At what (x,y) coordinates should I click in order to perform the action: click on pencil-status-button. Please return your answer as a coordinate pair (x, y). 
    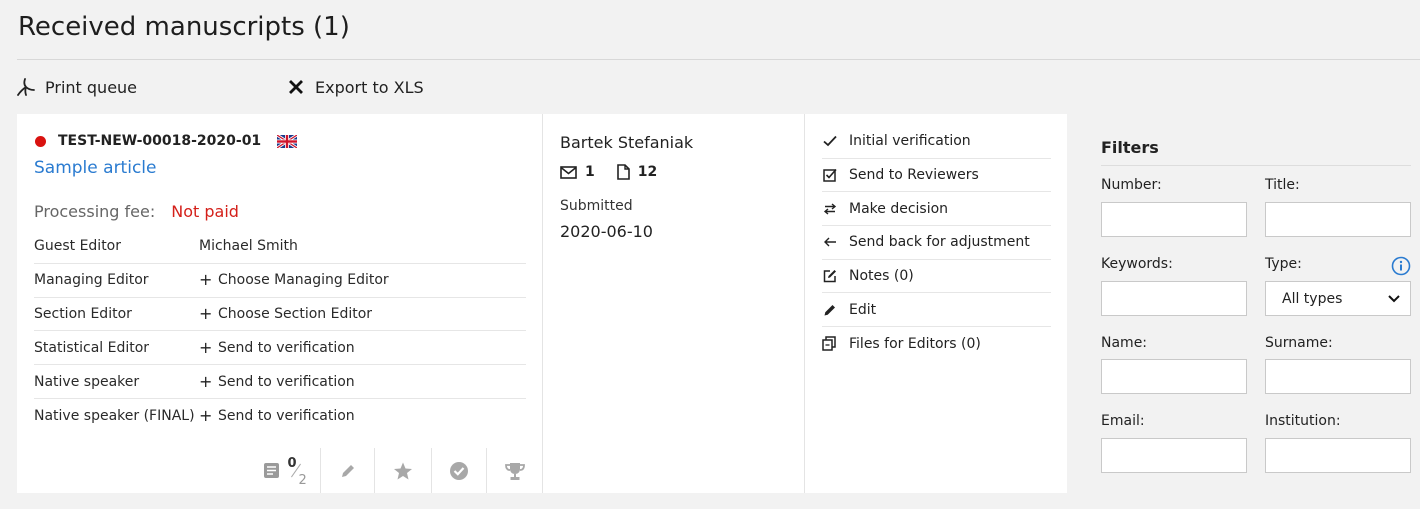
    Looking at the image, I should click on (348, 470).